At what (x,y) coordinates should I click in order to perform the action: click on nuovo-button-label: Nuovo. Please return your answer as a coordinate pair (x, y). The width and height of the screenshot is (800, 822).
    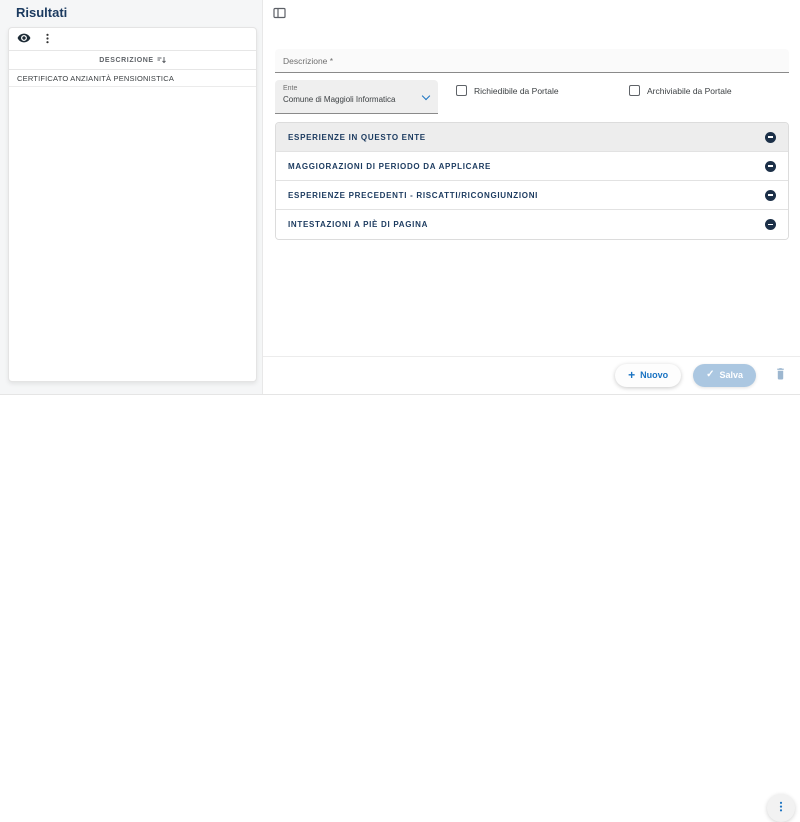
    Looking at the image, I should click on (654, 375).